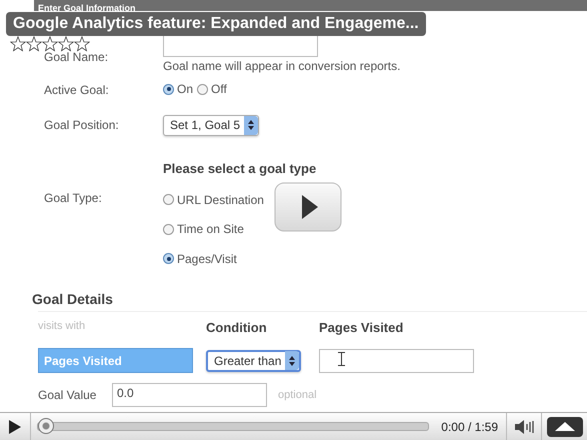 Image resolution: width=587 pixels, height=440 pixels. I want to click on star-rating, so click(50, 44).